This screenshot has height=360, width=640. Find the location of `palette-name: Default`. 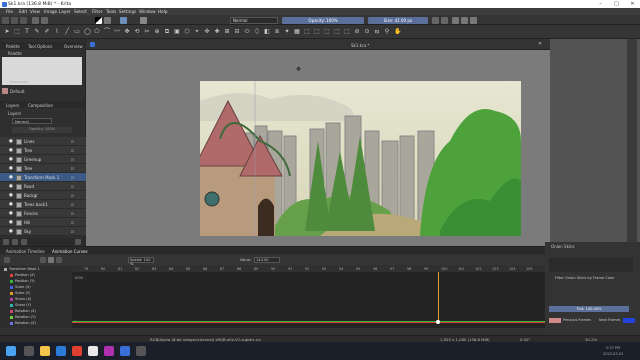

palette-name: Default is located at coordinates (17, 91).